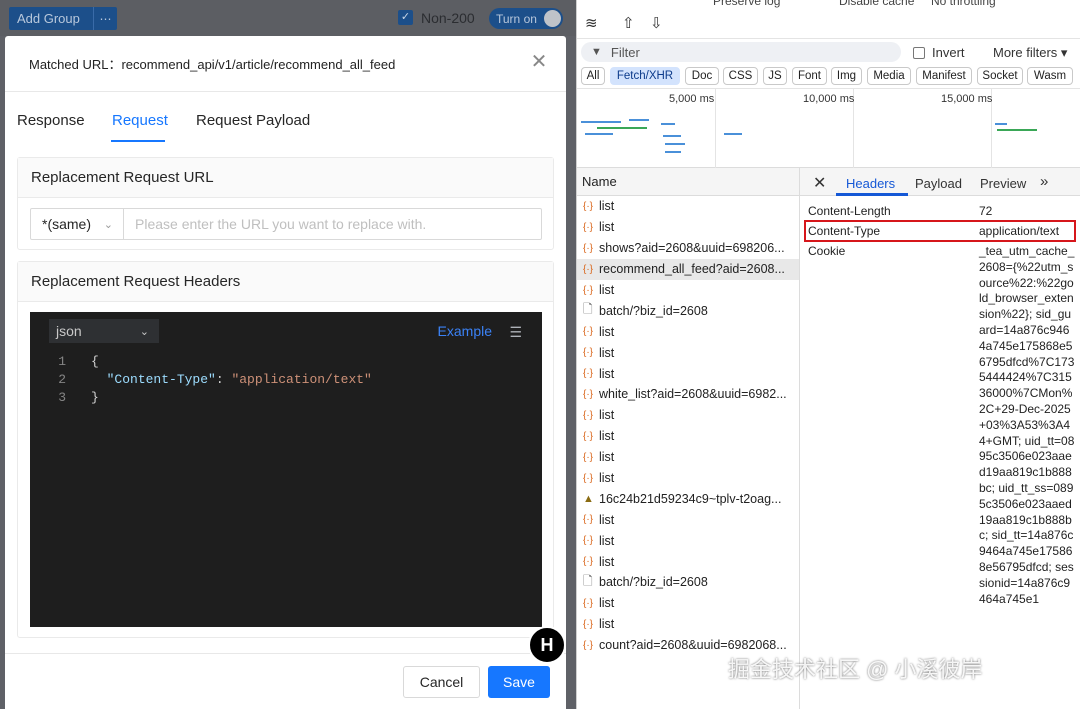 The image size is (1080, 709). I want to click on name-column-header: Name, so click(688, 182).